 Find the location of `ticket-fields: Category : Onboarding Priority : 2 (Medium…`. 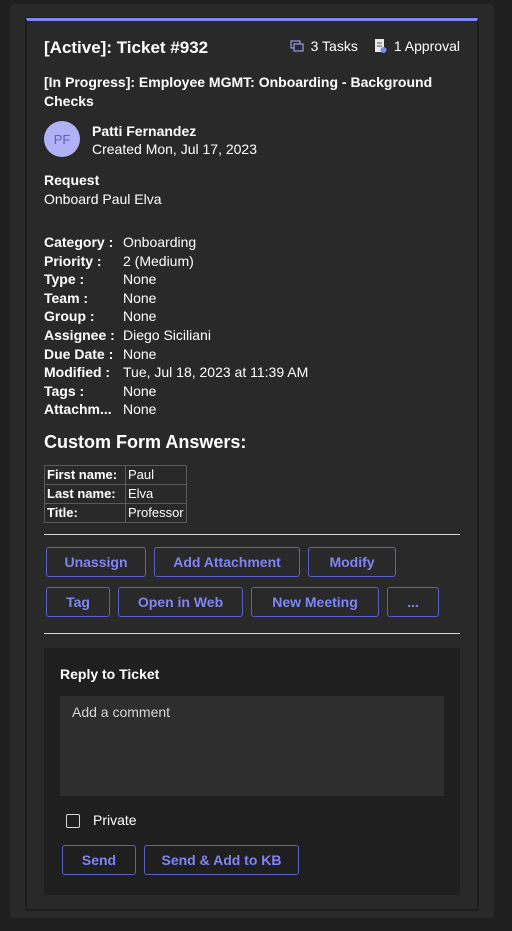

ticket-fields: Category : Onboarding Priority : 2 (Medium… is located at coordinates (176, 326).